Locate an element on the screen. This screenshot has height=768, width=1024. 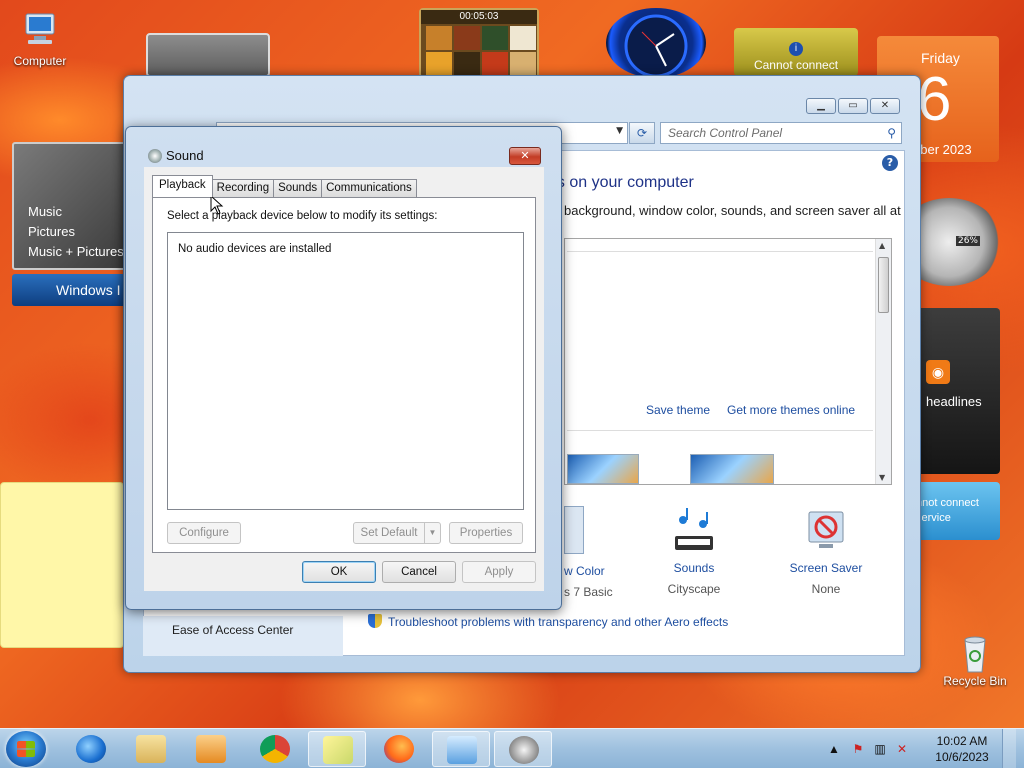
window-color-value: s 7 Basic is located at coordinates (588, 592).